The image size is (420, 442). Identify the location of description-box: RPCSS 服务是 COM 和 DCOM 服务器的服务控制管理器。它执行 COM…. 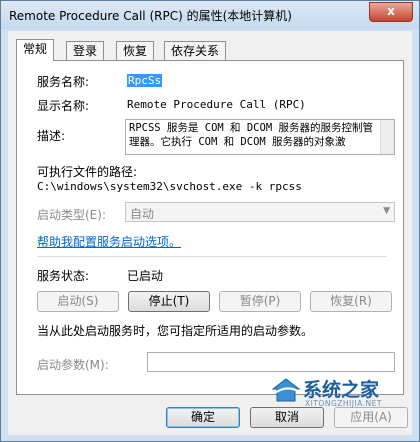
(260, 137).